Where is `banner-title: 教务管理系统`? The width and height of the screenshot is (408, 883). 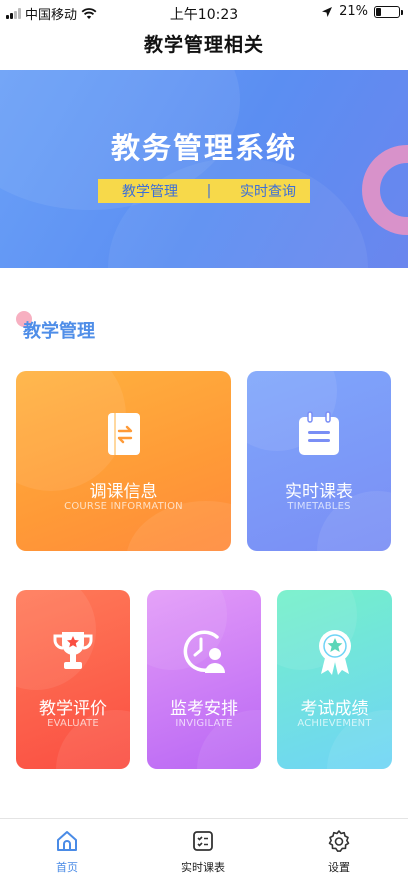 banner-title: 教务管理系统 is located at coordinates (203, 148).